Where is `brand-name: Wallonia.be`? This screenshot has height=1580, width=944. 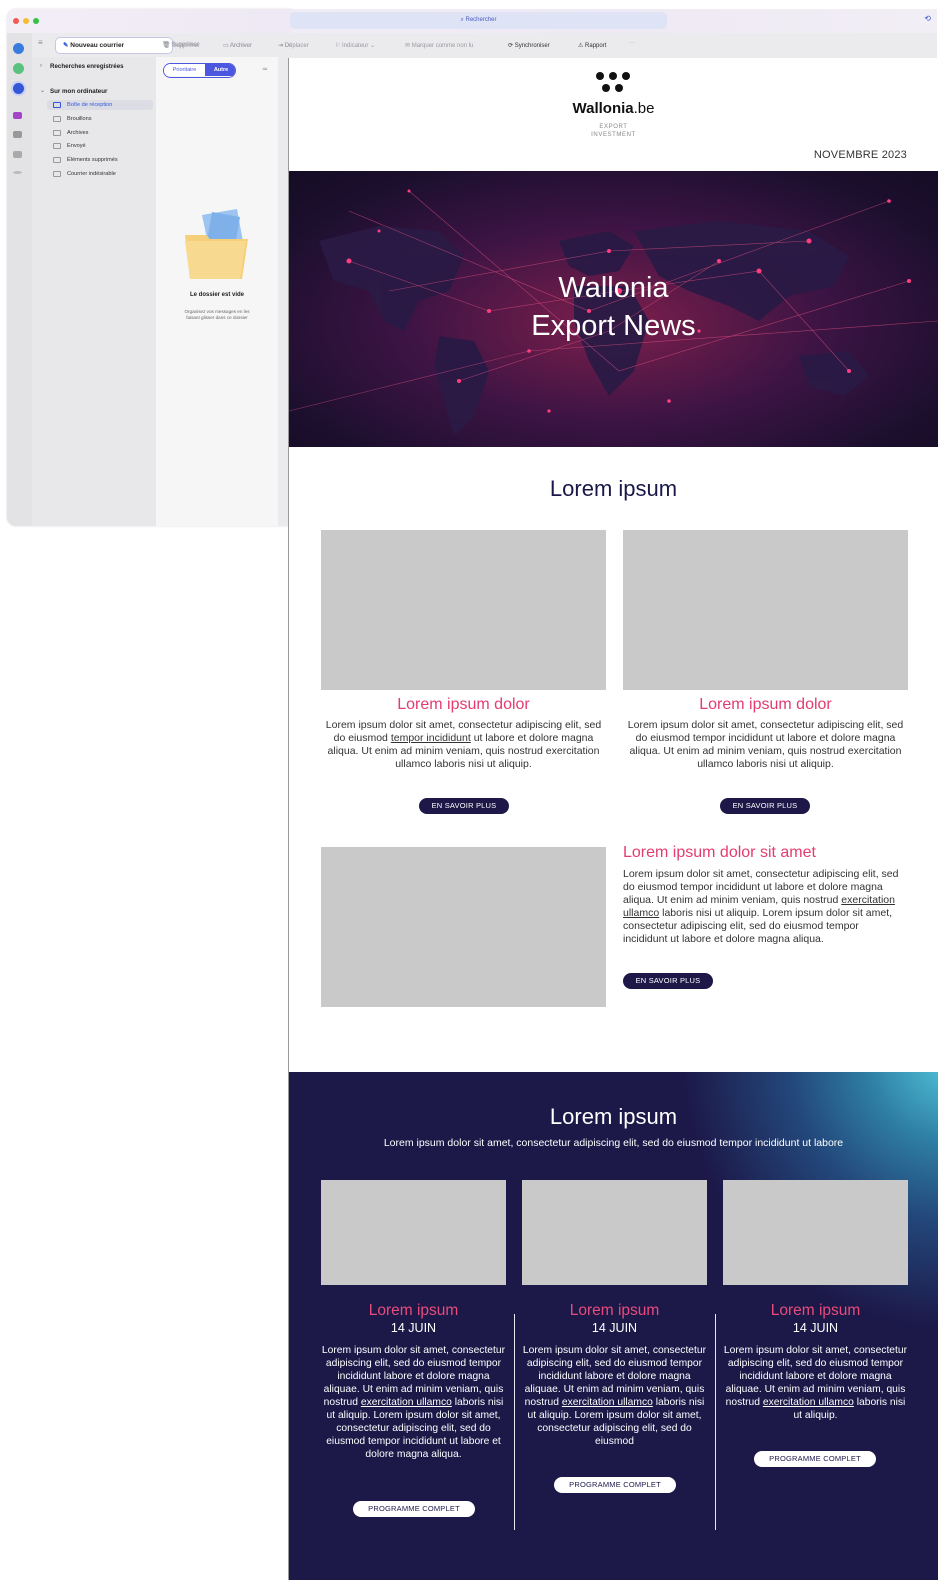
brand-name: Wallonia.be is located at coordinates (613, 108).